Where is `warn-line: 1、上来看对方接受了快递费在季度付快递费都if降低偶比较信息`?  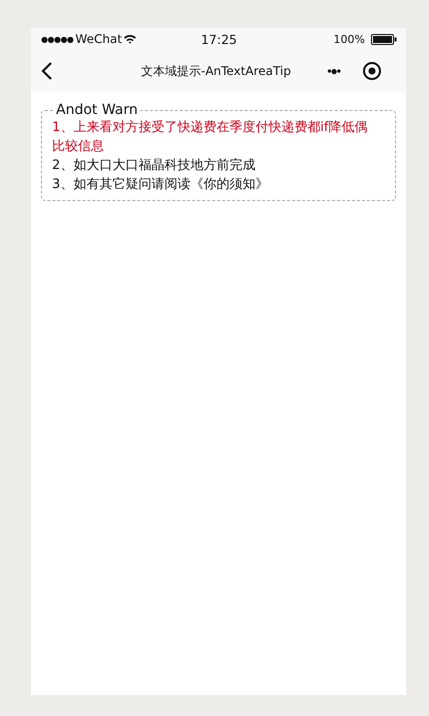
warn-line: 1、上来看对方接受了快递费在季度付快递费都if降低偶比较信息 is located at coordinates (210, 137).